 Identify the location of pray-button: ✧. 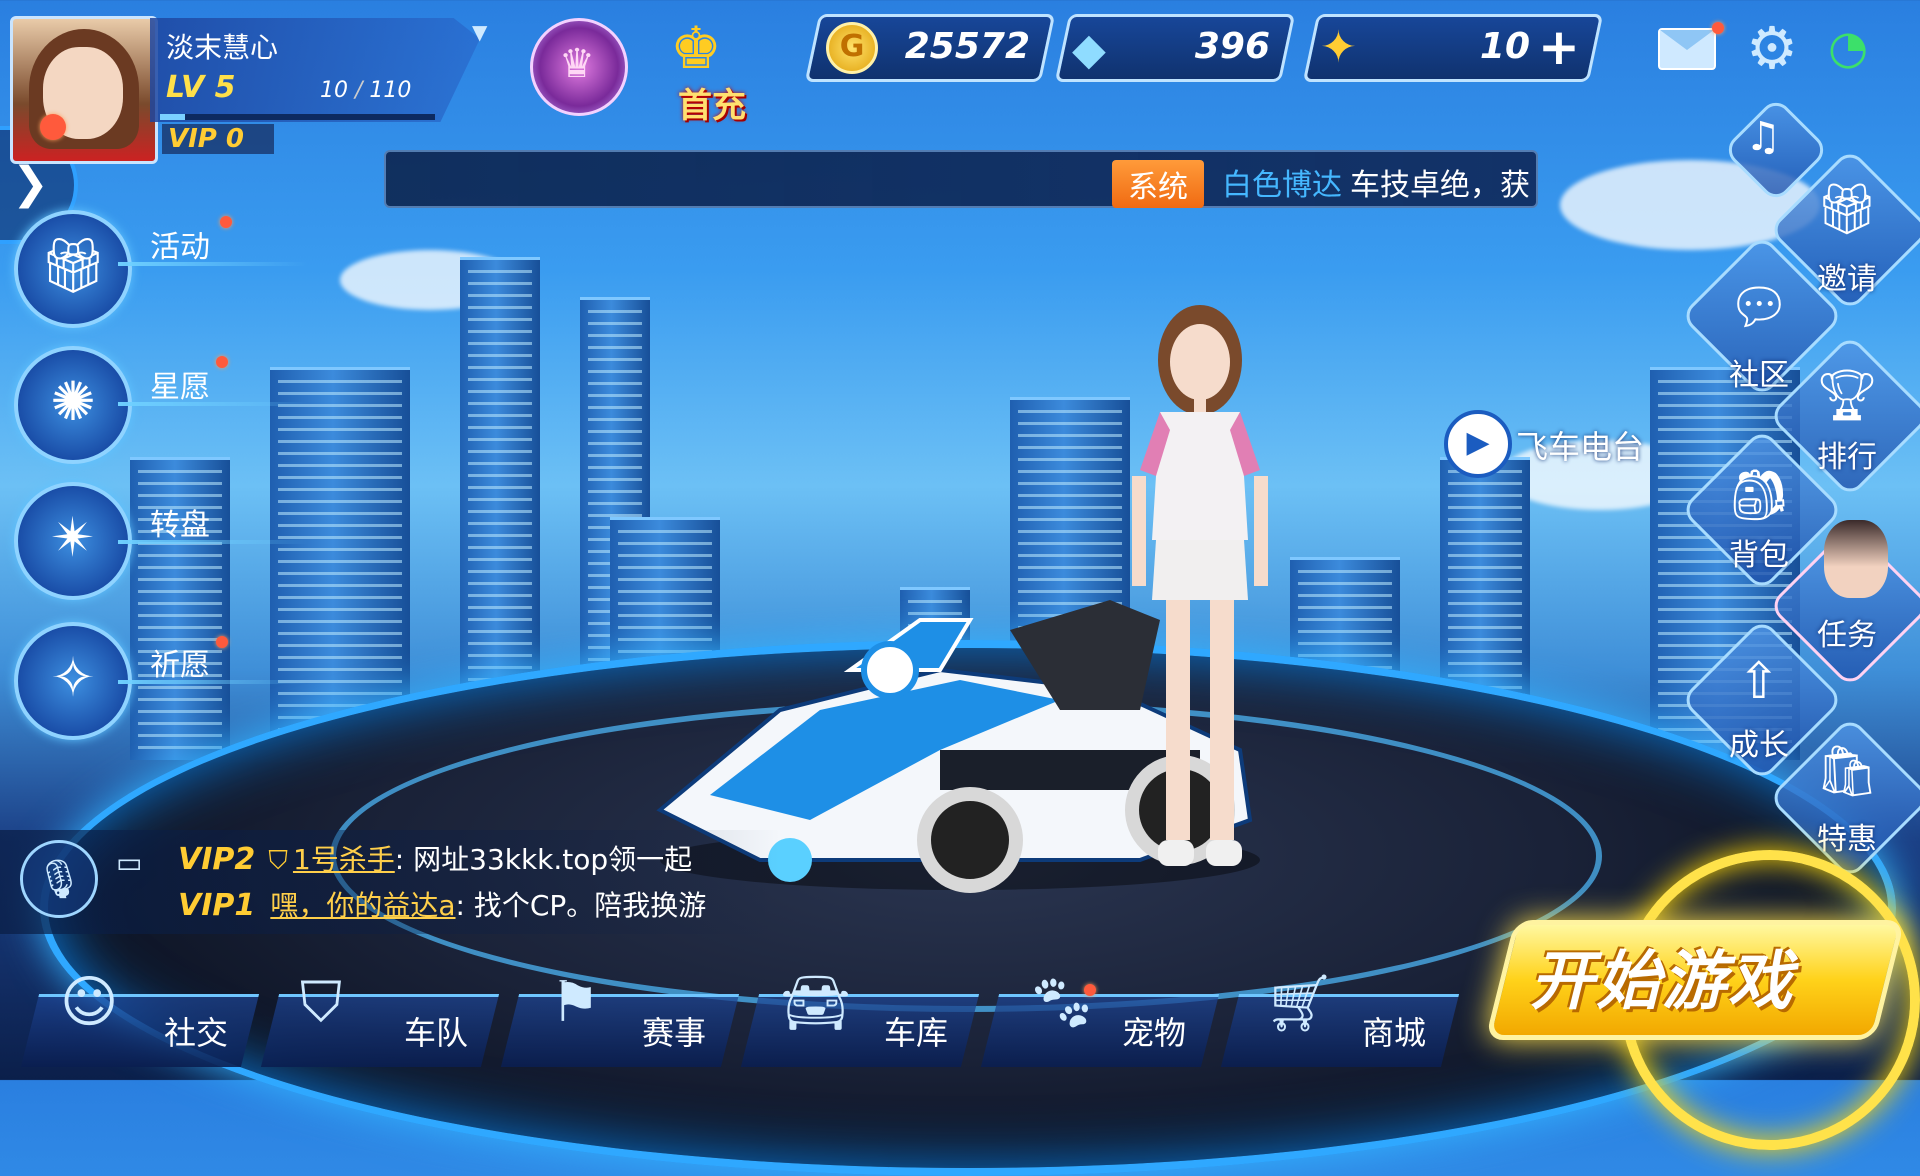
(73, 681).